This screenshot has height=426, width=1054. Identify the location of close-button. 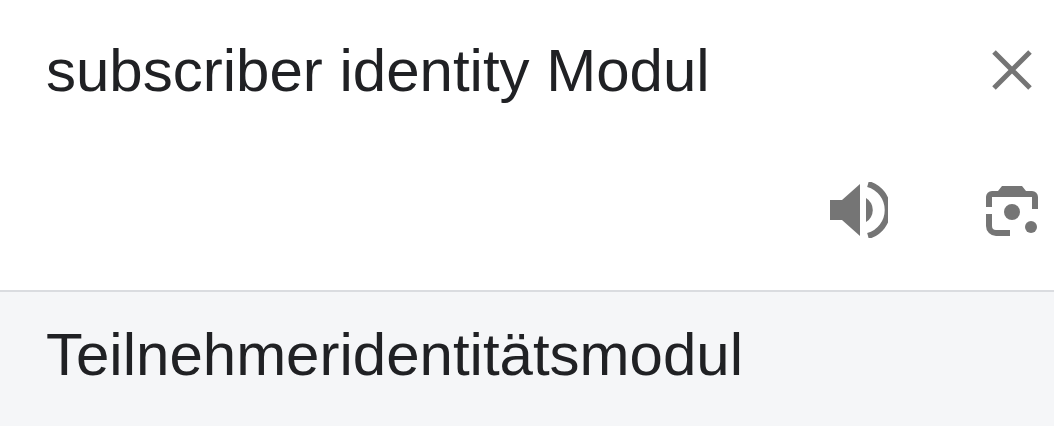
(1012, 70).